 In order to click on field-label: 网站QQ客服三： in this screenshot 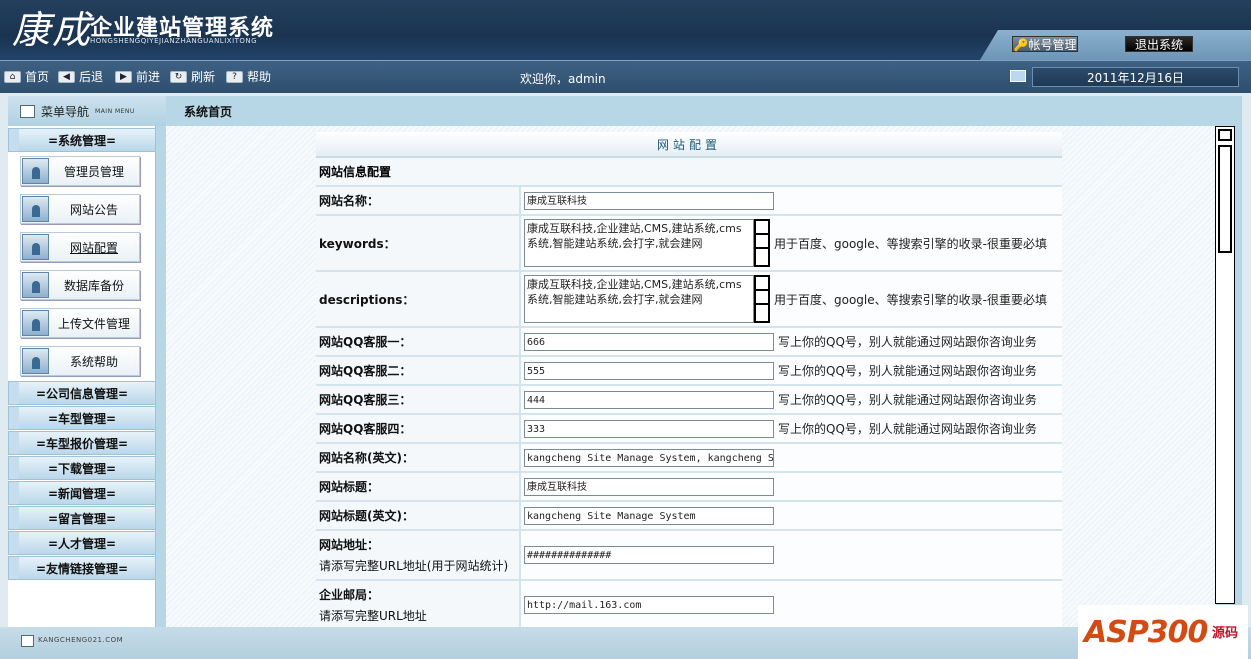, I will do `click(418, 399)`.